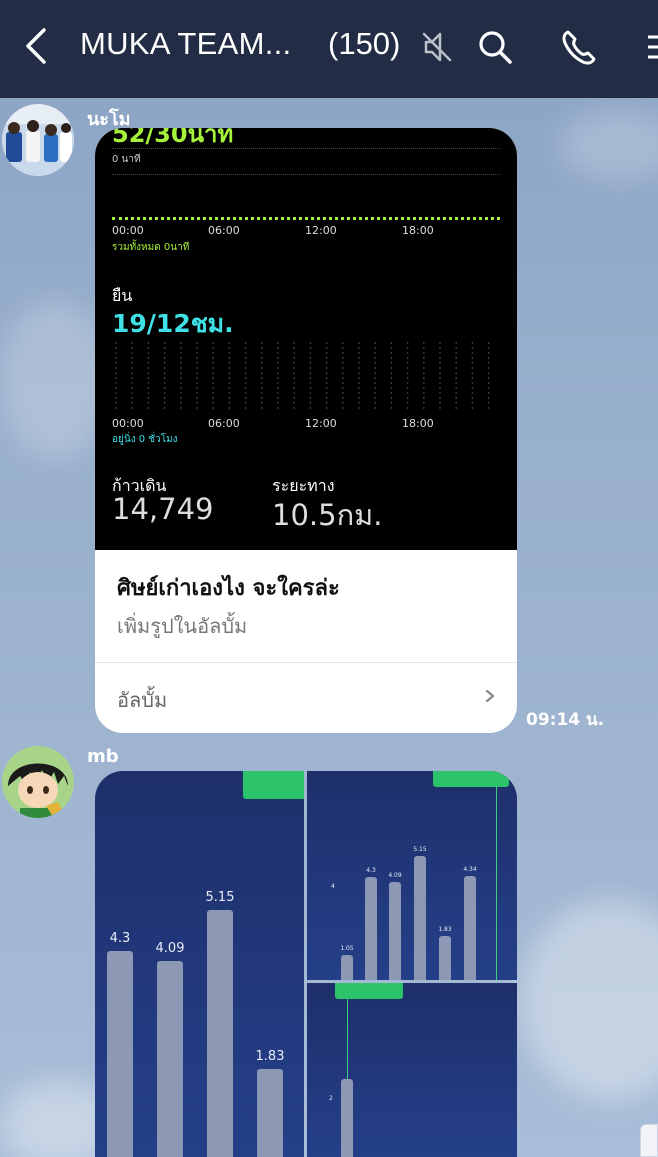  What do you see at coordinates (491, 696) in the screenshot?
I see `chevron-right-icon` at bounding box center [491, 696].